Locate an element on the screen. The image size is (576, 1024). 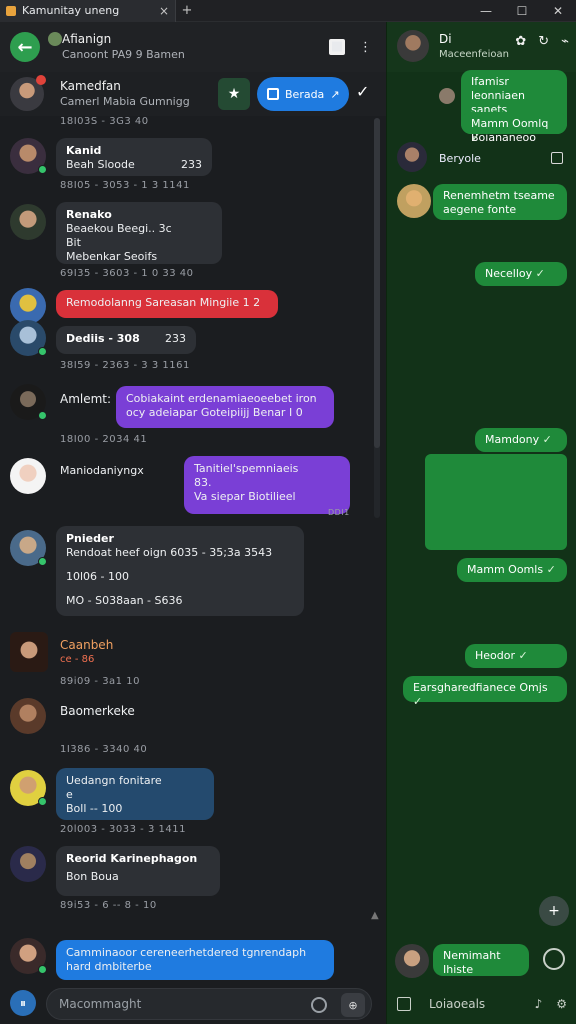
chat-header: ← Afianign Canoont PA9 9 Bamen ■ ⋮ is located at coordinates (193, 47).